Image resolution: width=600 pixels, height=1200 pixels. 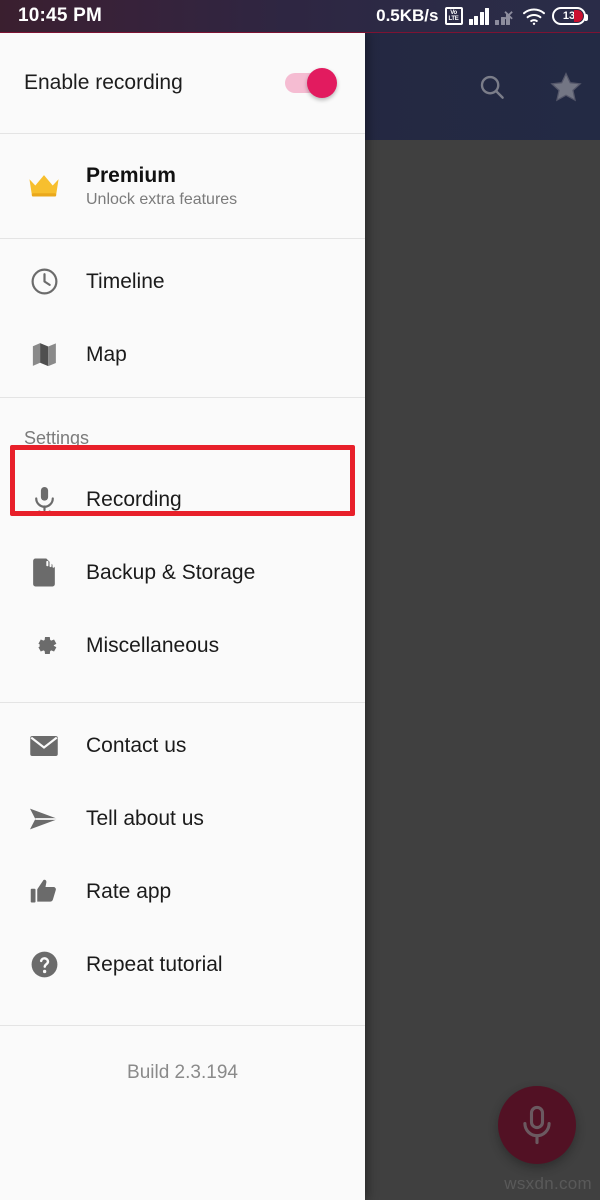 I want to click on drawer-item-label: Backup & Storage, so click(x=171, y=572).